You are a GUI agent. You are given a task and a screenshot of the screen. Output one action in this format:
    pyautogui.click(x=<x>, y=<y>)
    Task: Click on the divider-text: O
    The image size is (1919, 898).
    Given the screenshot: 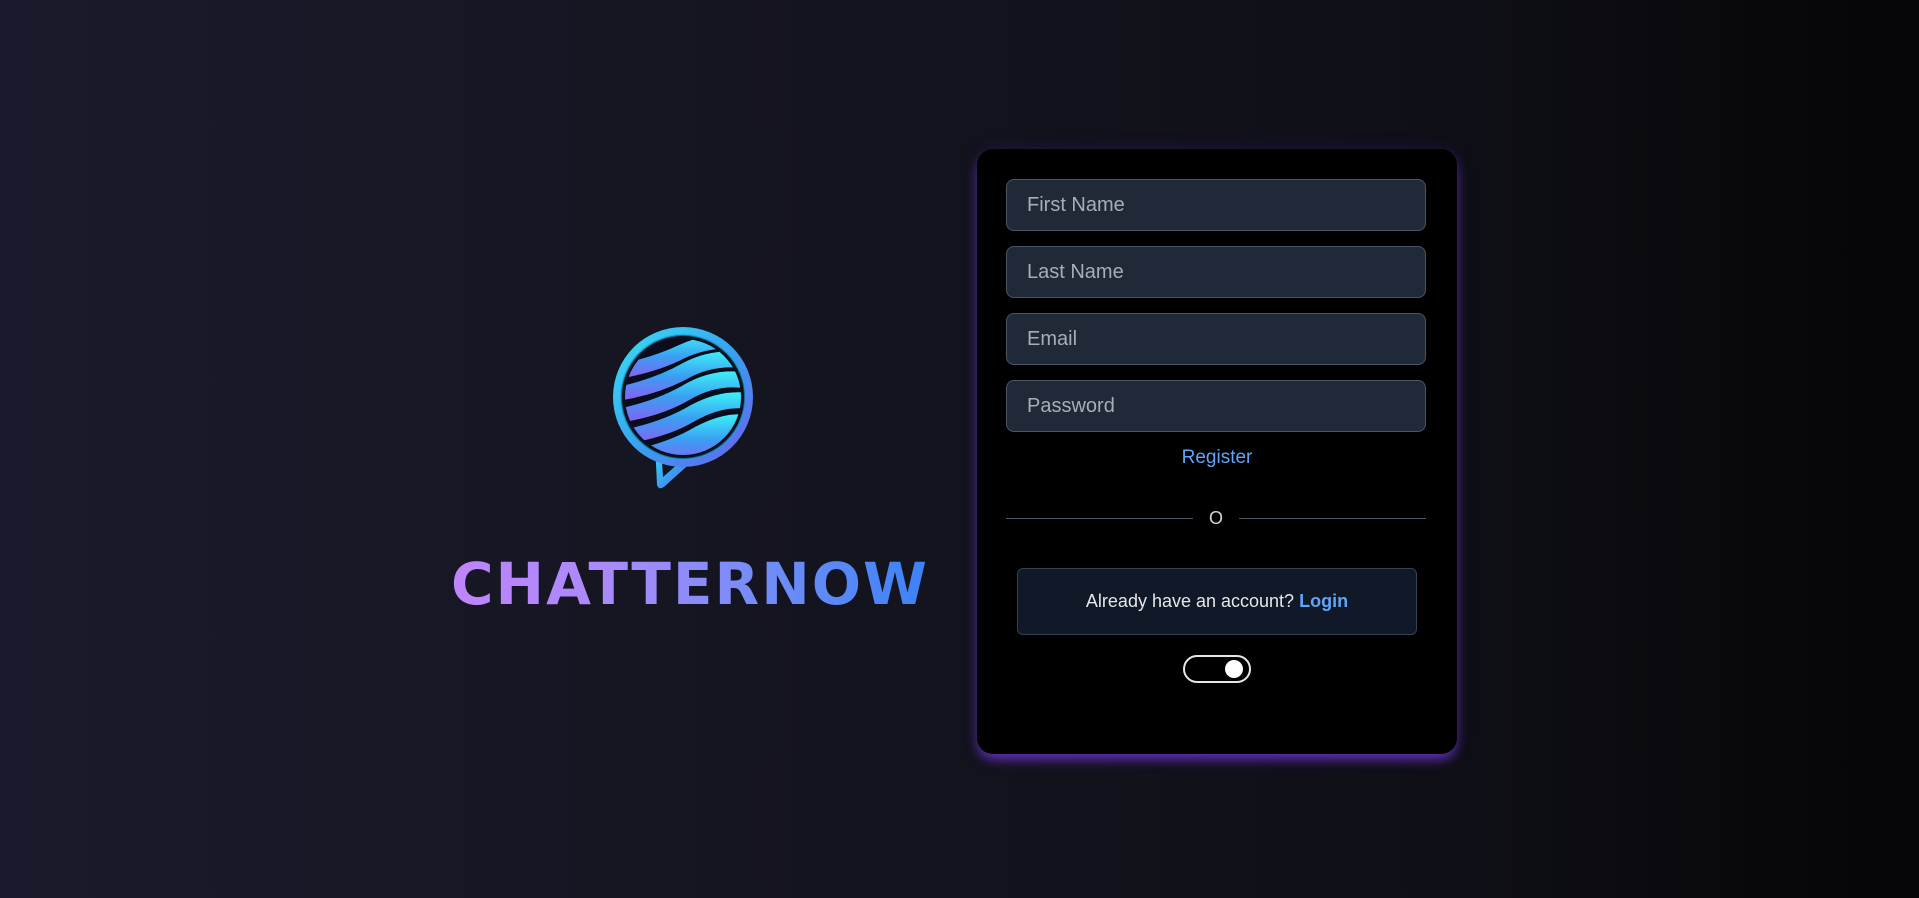 What is the action you would take?
    pyautogui.click(x=1216, y=518)
    